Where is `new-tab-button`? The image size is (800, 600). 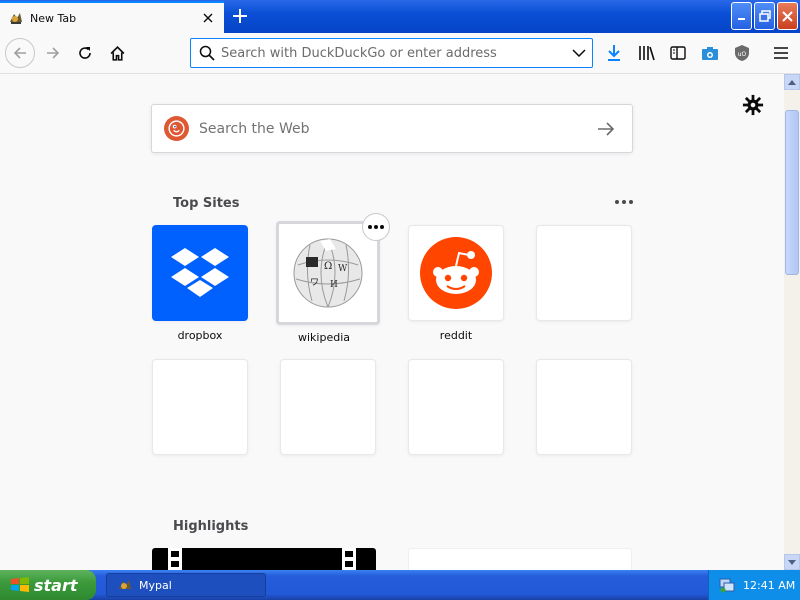
new-tab-button is located at coordinates (240, 16).